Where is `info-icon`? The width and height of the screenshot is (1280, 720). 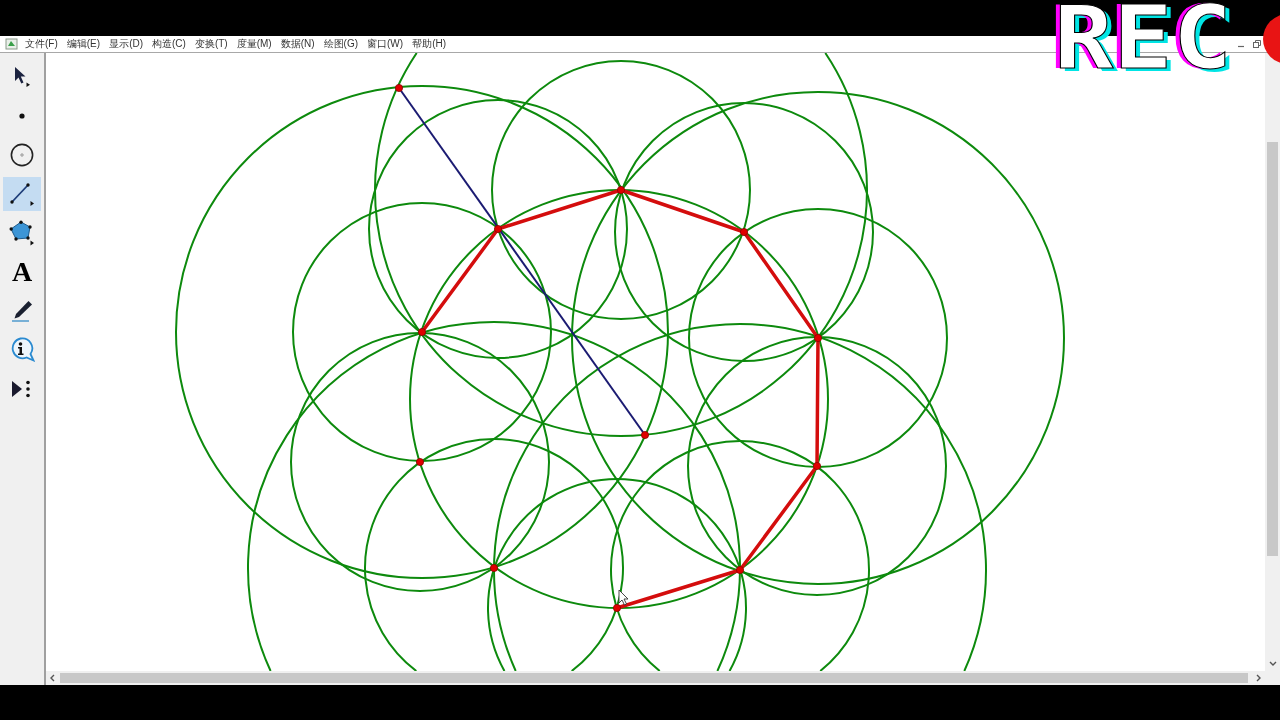
info-icon is located at coordinates (22, 350).